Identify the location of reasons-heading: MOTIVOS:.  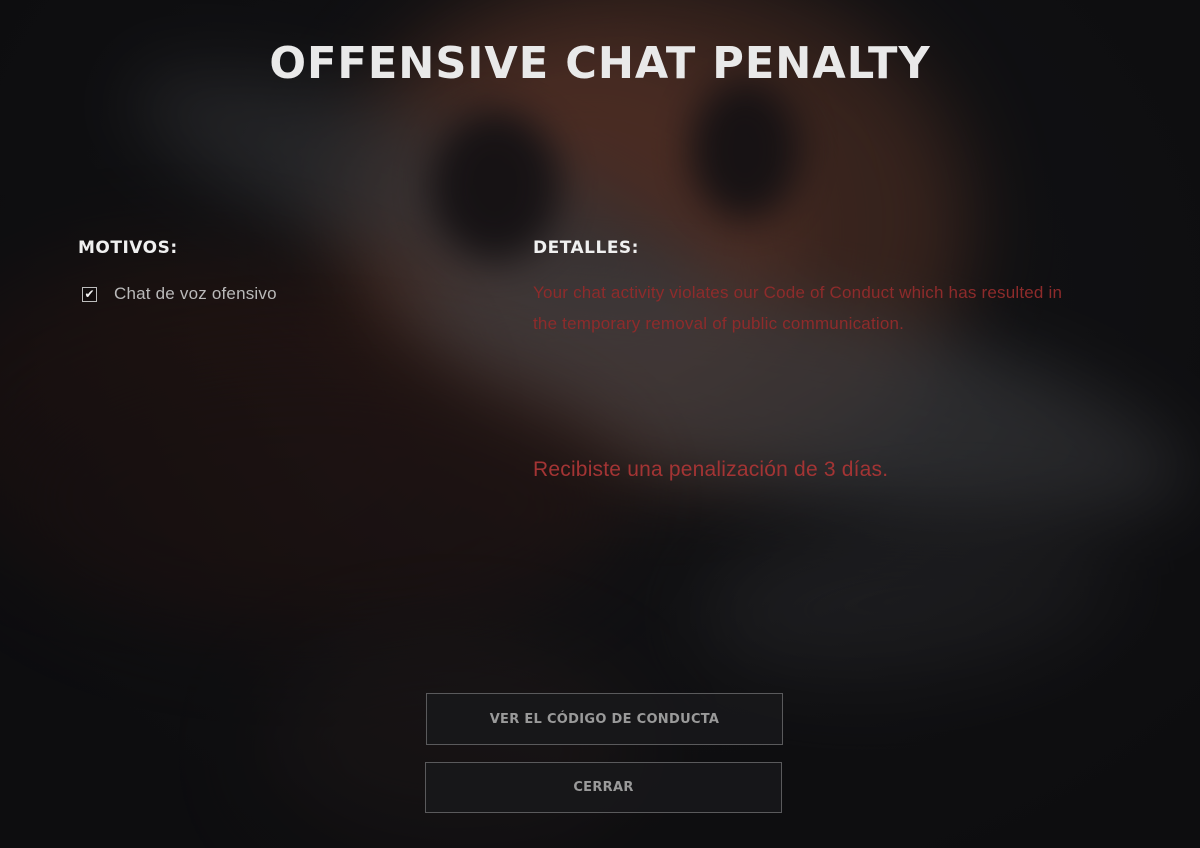
(128, 248).